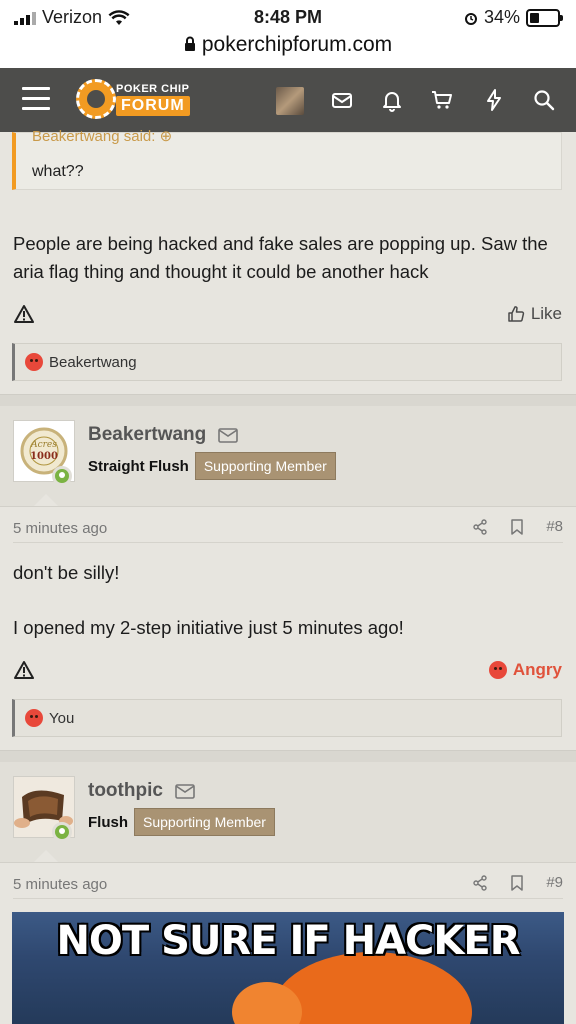 This screenshot has width=576, height=1024. What do you see at coordinates (288, 886) in the screenshot?
I see `post-meta: 5 minutes ago #9` at bounding box center [288, 886].